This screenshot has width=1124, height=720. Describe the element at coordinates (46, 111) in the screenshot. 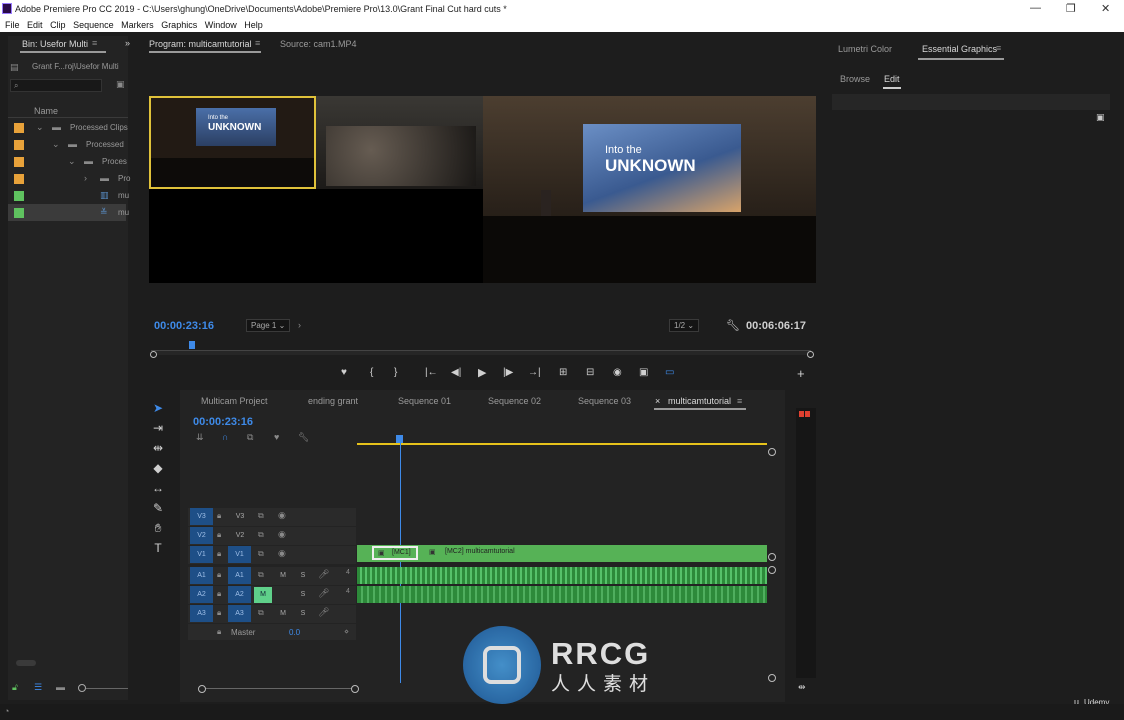

I see `column-name: Name` at that location.